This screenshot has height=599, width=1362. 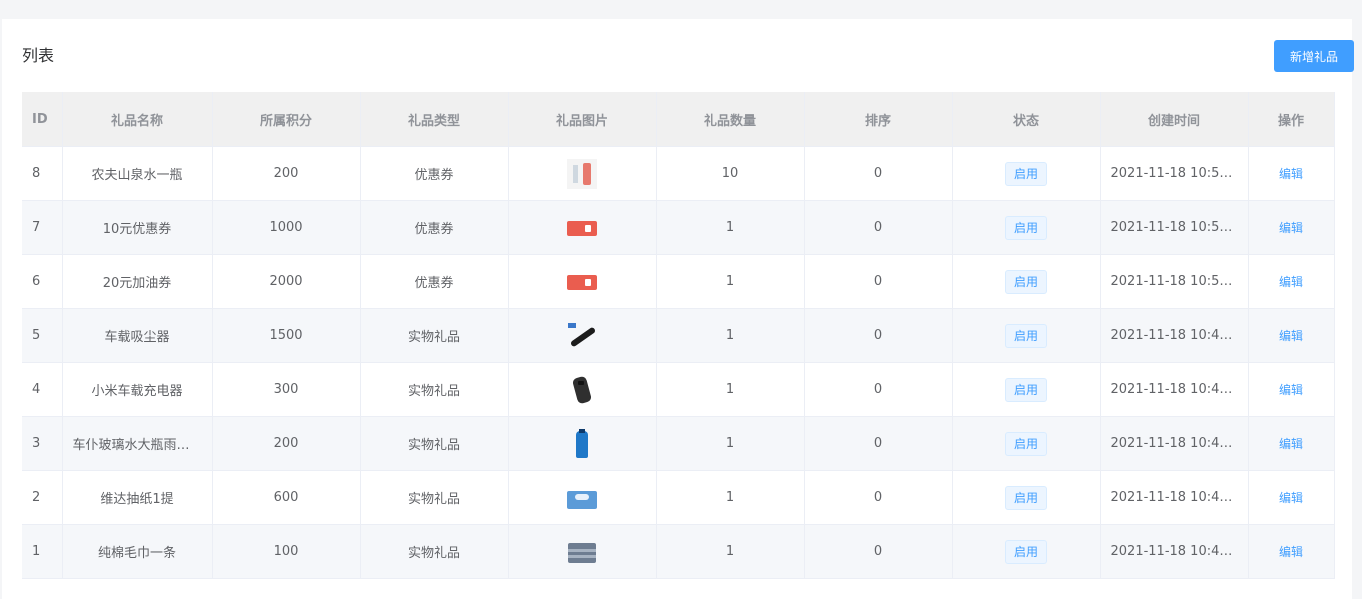 What do you see at coordinates (42, 551) in the screenshot?
I see `cell-id: 1` at bounding box center [42, 551].